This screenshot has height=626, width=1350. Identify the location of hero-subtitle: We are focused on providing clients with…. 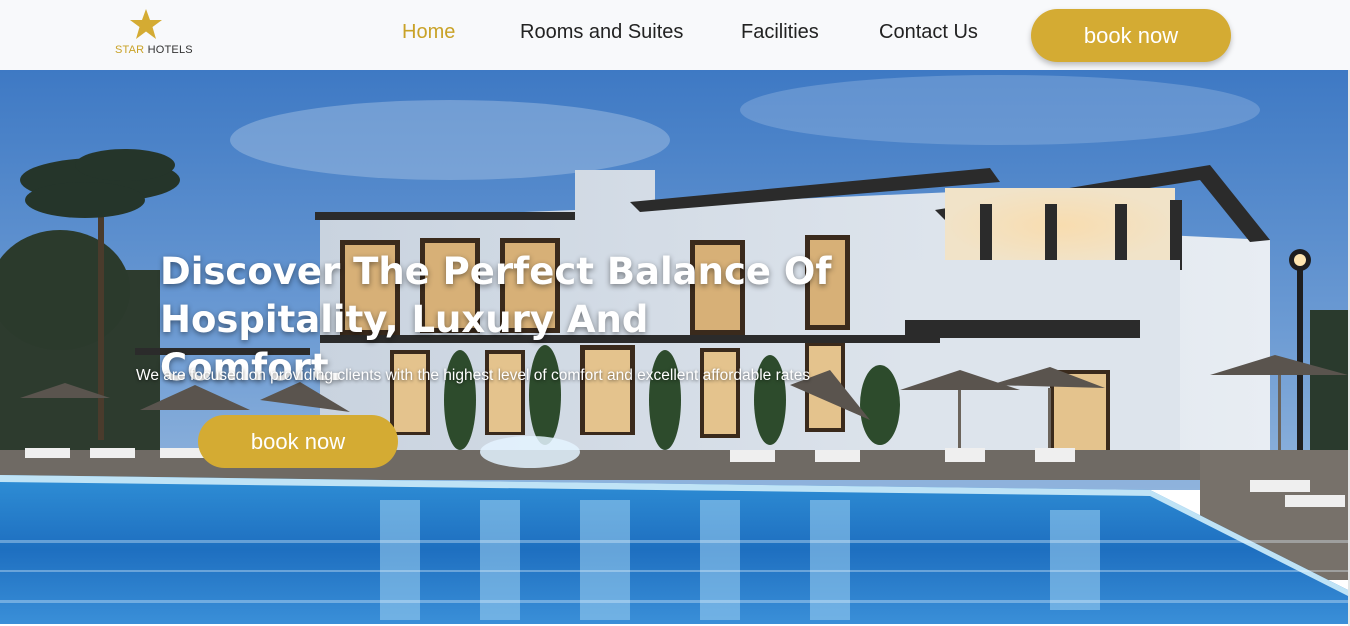
(473, 375).